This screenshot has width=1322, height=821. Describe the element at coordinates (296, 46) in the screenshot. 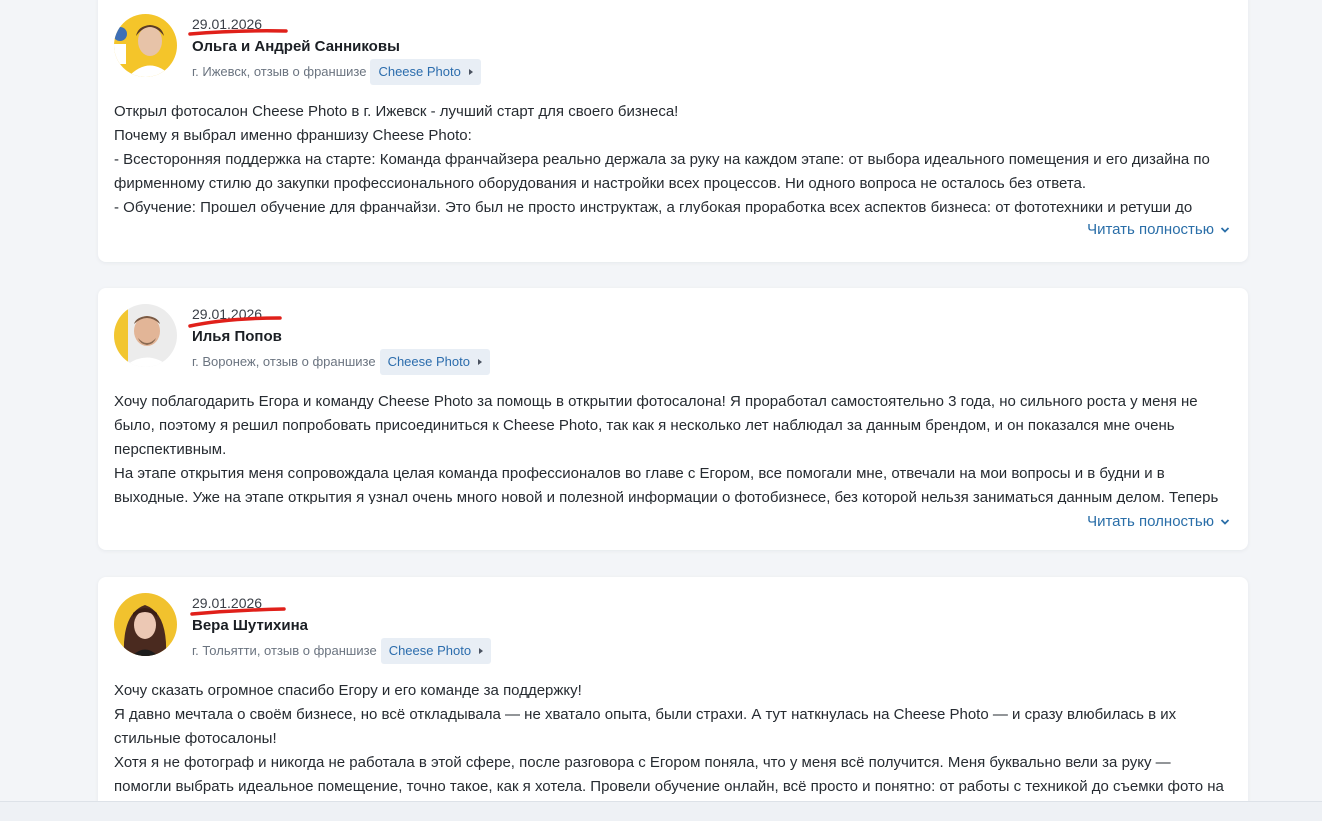

I see `review-author: Ольга и Андрей Санниковы` at that location.